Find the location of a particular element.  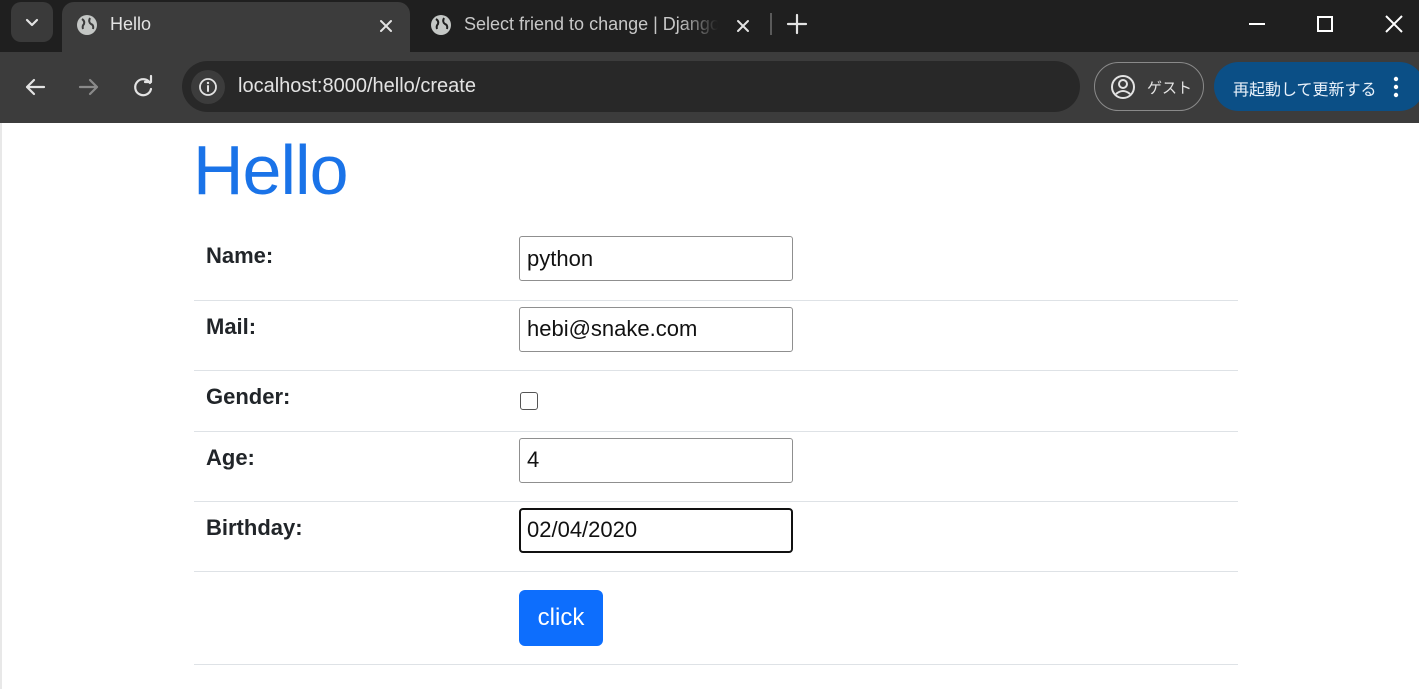

account-circle-icon is located at coordinates (1123, 87).